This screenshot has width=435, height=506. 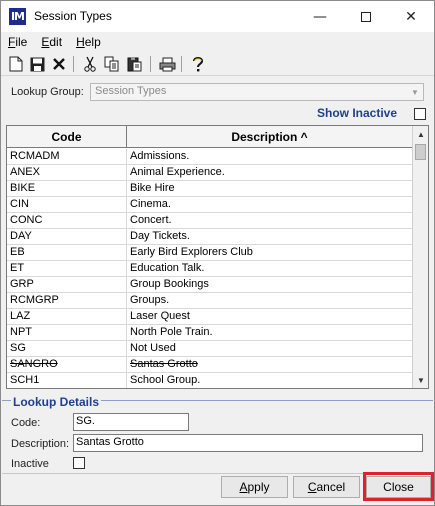 I want to click on new-button, so click(x=16, y=64).